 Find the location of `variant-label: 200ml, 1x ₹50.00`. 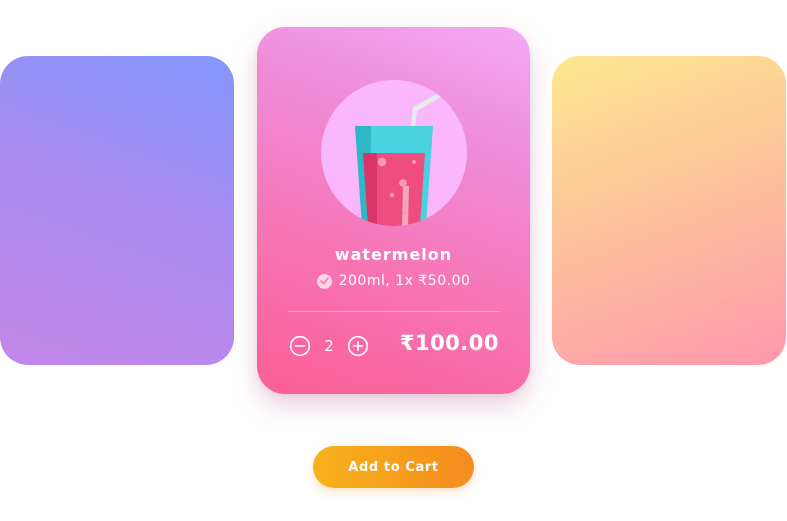

variant-label: 200ml, 1x ₹50.00 is located at coordinates (404, 281).